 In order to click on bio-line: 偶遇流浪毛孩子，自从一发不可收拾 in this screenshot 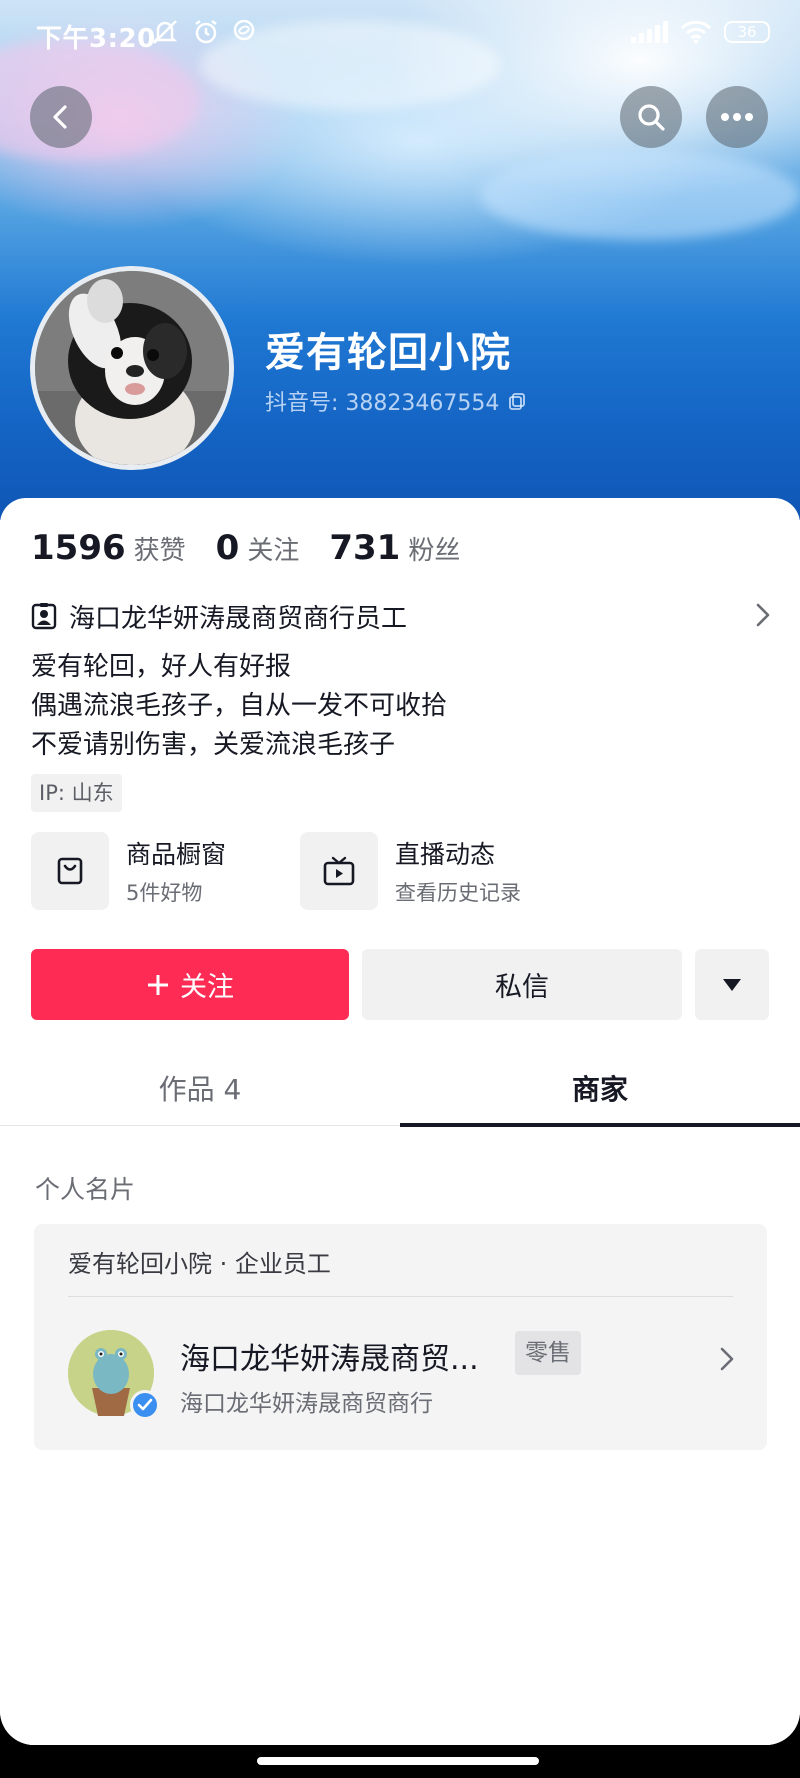, I will do `click(239, 706)`.